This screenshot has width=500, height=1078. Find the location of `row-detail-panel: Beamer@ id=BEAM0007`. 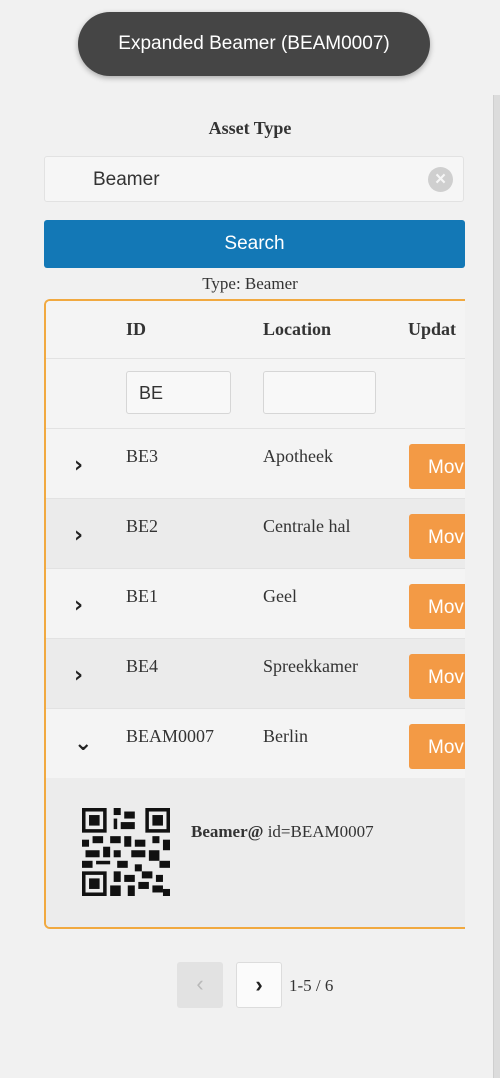

row-detail-panel: Beamer@ id=BEAM0007 is located at coordinates (260, 852).